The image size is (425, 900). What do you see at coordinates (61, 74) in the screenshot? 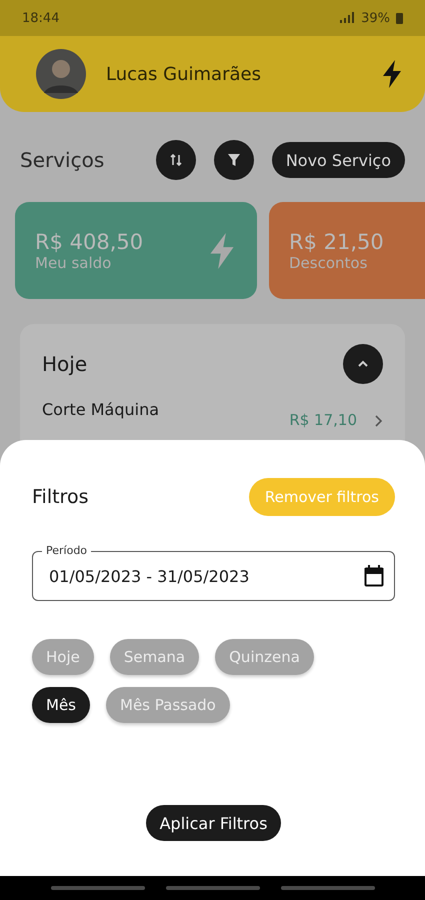
I see `avatar` at bounding box center [61, 74].